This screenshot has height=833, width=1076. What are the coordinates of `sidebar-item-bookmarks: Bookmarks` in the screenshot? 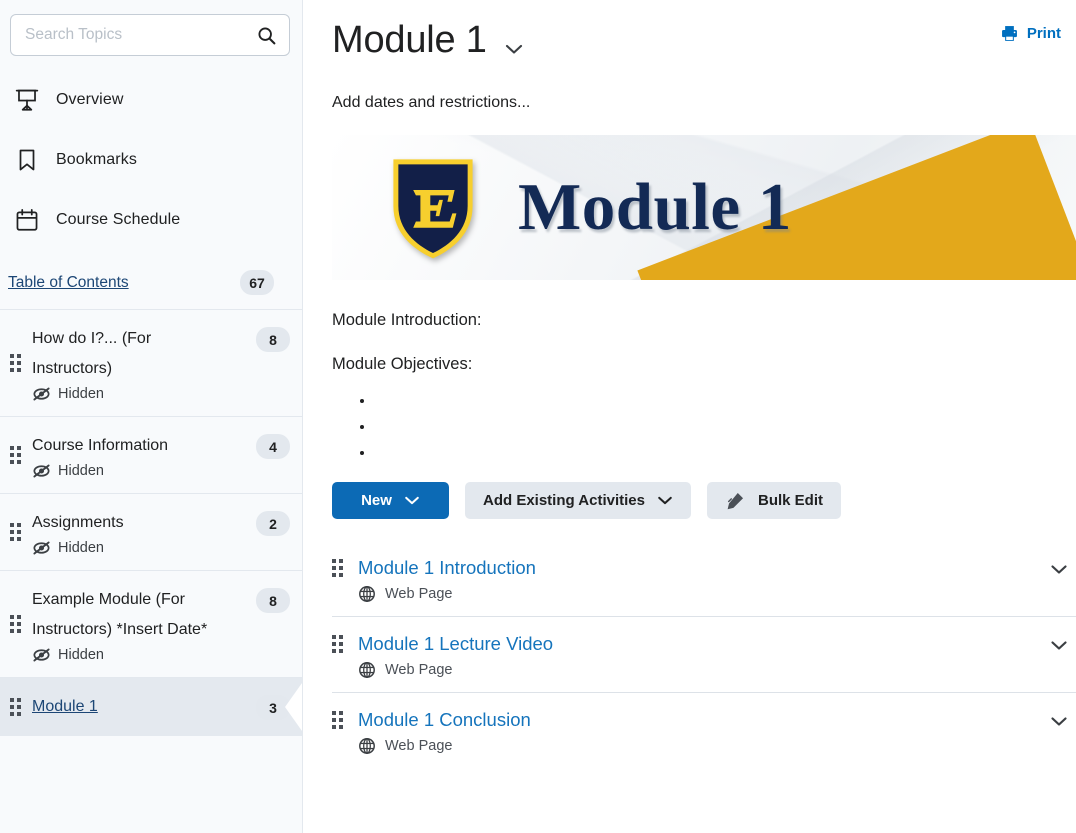 It's located at (151, 160).